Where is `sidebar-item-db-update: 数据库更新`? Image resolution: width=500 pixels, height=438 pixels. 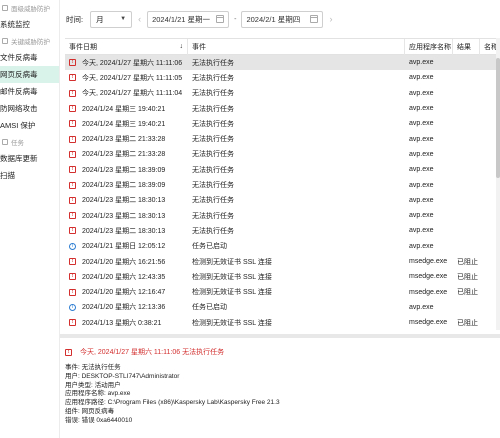
sidebar-item-db-update: 数据库更新 is located at coordinates (29, 158).